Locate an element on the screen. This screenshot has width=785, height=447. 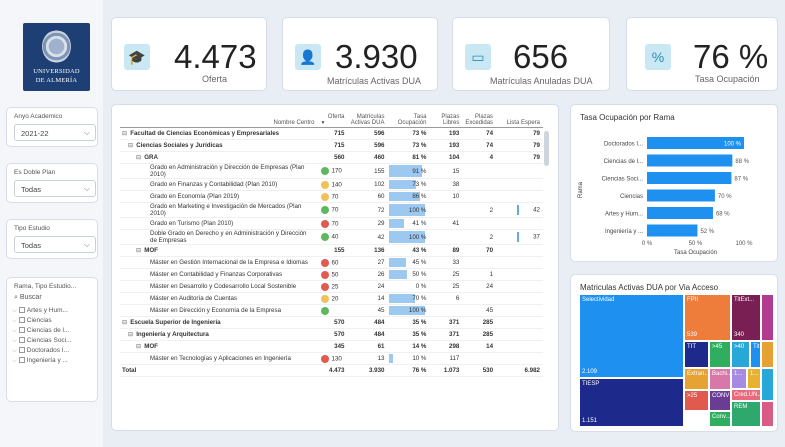
search-box: ⌕ Buscar is located at coordinates (28, 298).